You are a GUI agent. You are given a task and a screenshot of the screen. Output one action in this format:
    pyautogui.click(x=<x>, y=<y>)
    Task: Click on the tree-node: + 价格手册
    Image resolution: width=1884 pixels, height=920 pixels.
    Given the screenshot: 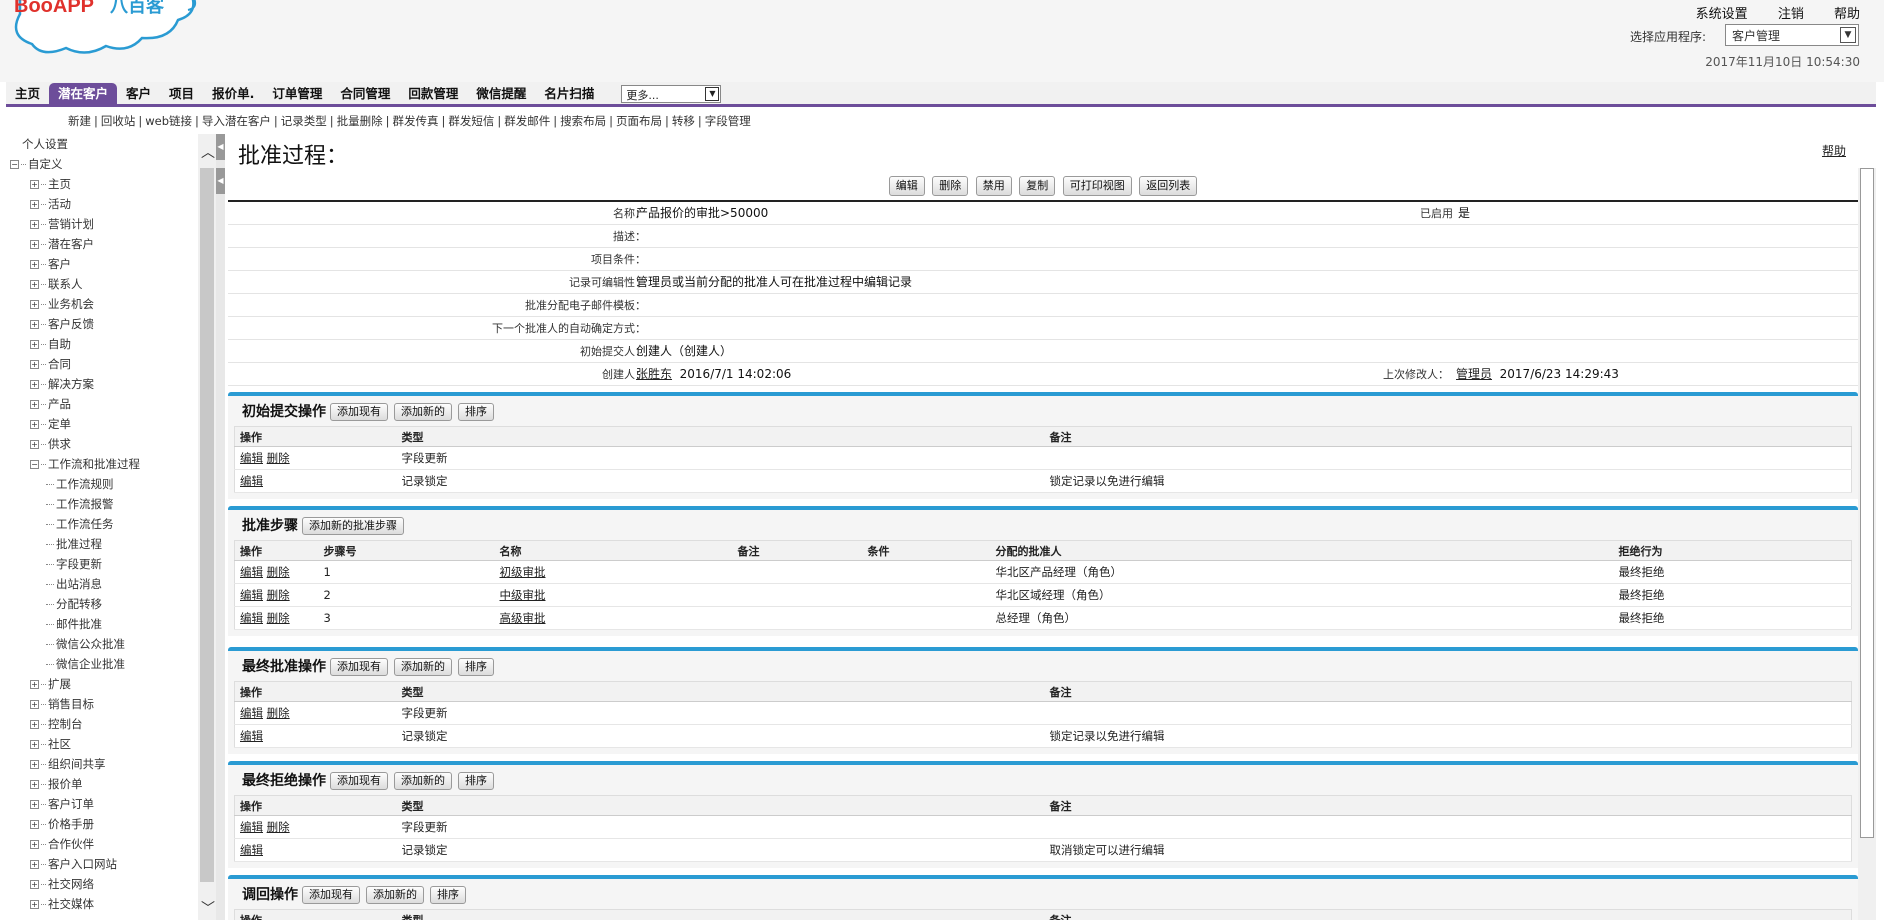 What is the action you would take?
    pyautogui.click(x=99, y=824)
    